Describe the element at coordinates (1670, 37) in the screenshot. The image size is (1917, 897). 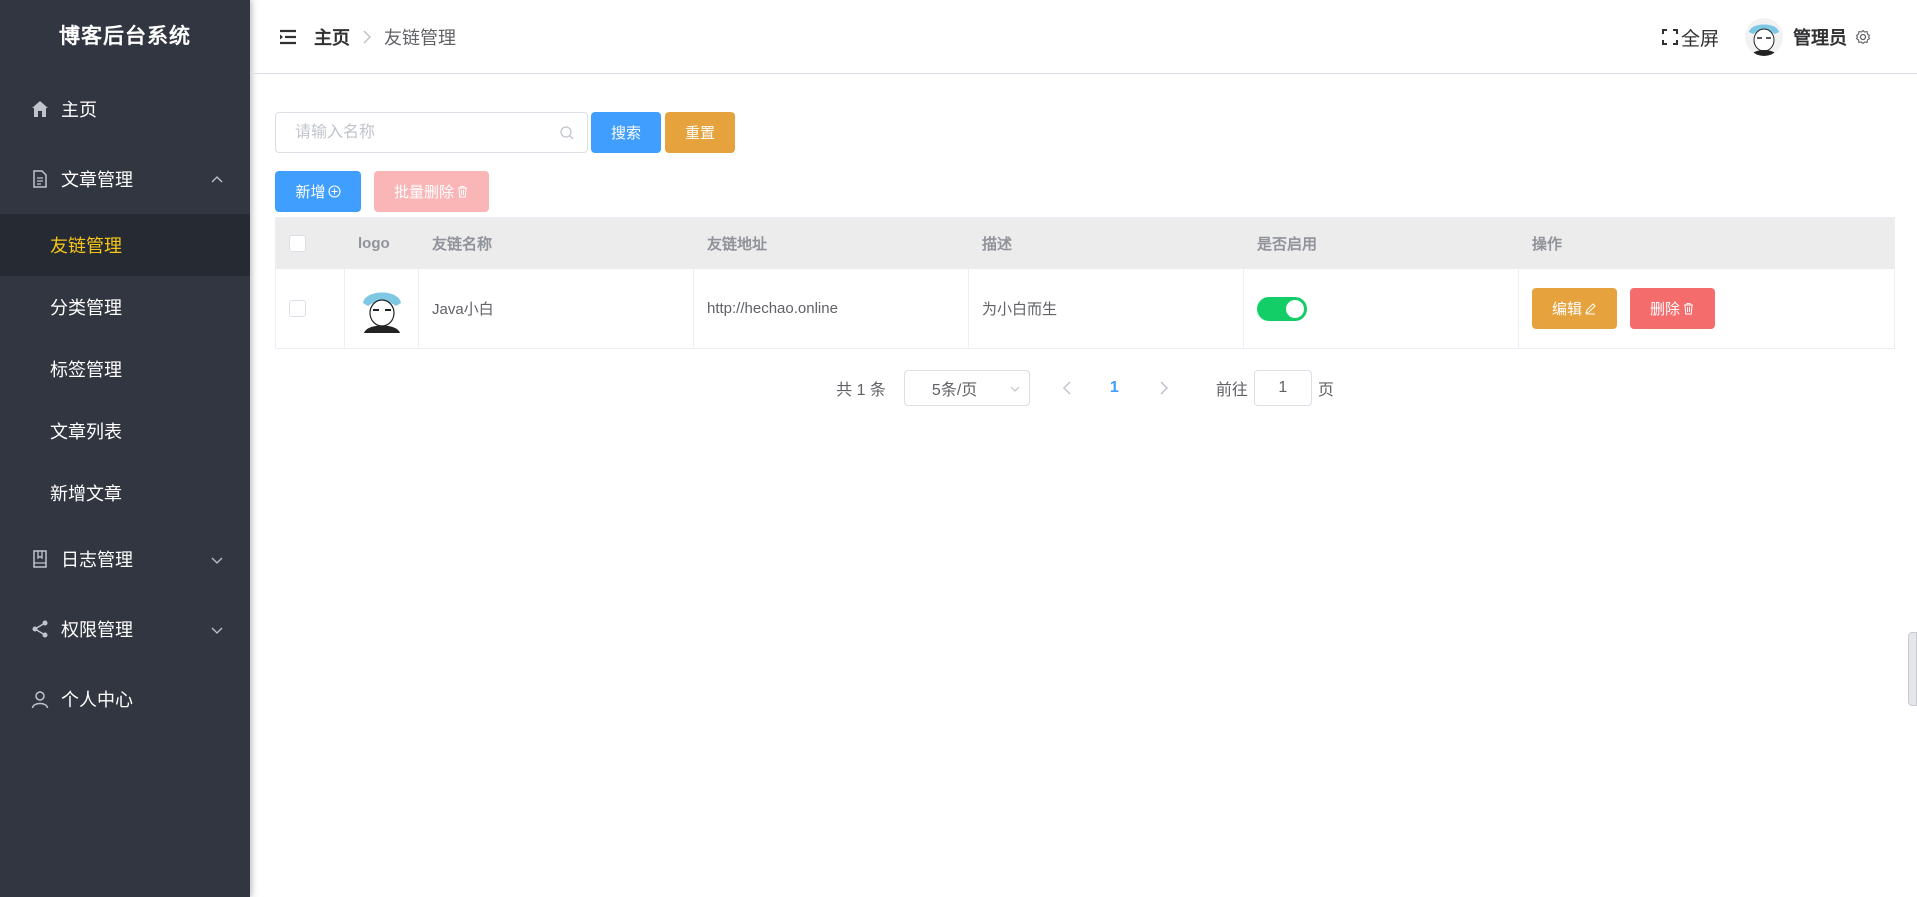
I see `fullscreen-icon` at that location.